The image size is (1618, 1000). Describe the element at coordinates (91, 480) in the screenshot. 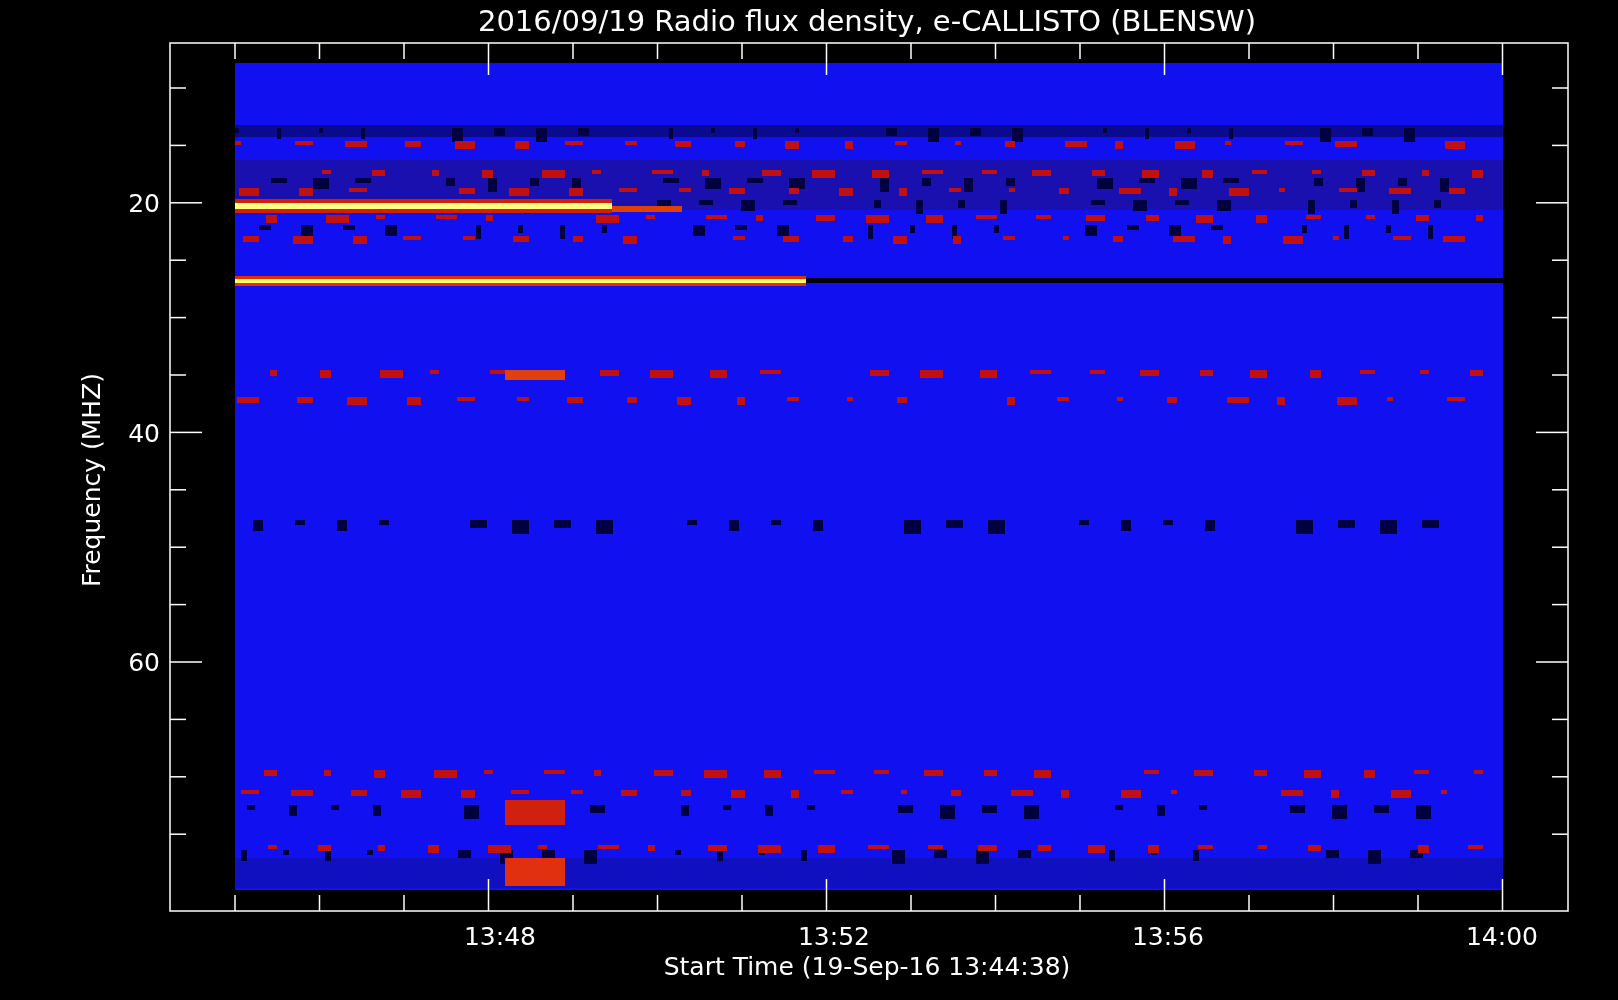

I see `y-axis-label: Frequency (MHZ)` at that location.